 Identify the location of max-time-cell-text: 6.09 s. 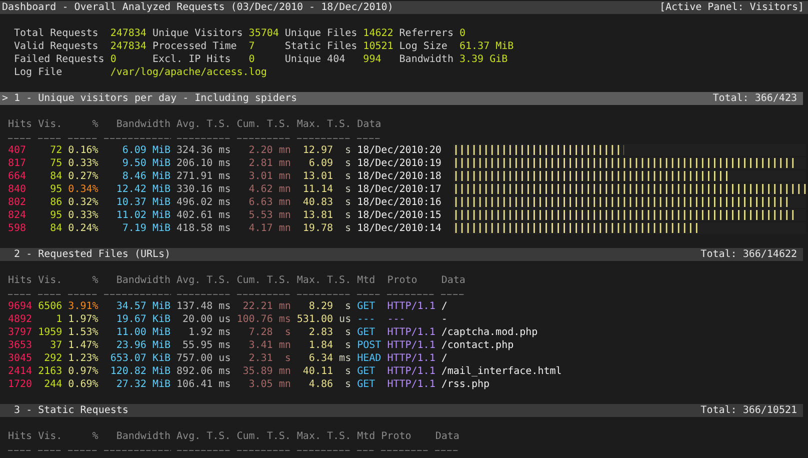
(330, 163).